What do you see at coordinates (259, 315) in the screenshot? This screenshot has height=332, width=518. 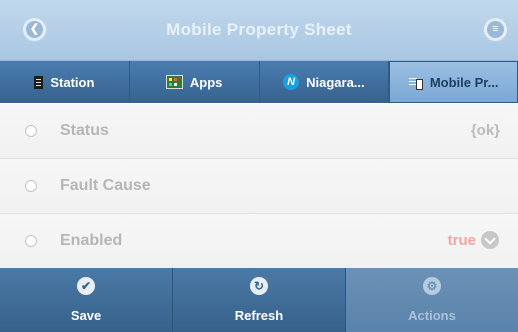 I see `button-label: Refresh` at bounding box center [259, 315].